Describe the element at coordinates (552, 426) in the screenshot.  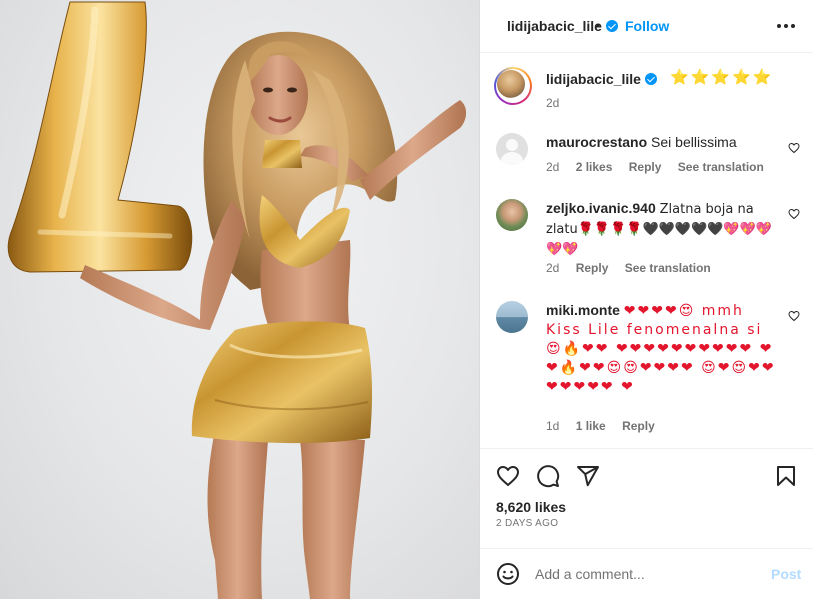
I see `comment-time: 1d` at that location.